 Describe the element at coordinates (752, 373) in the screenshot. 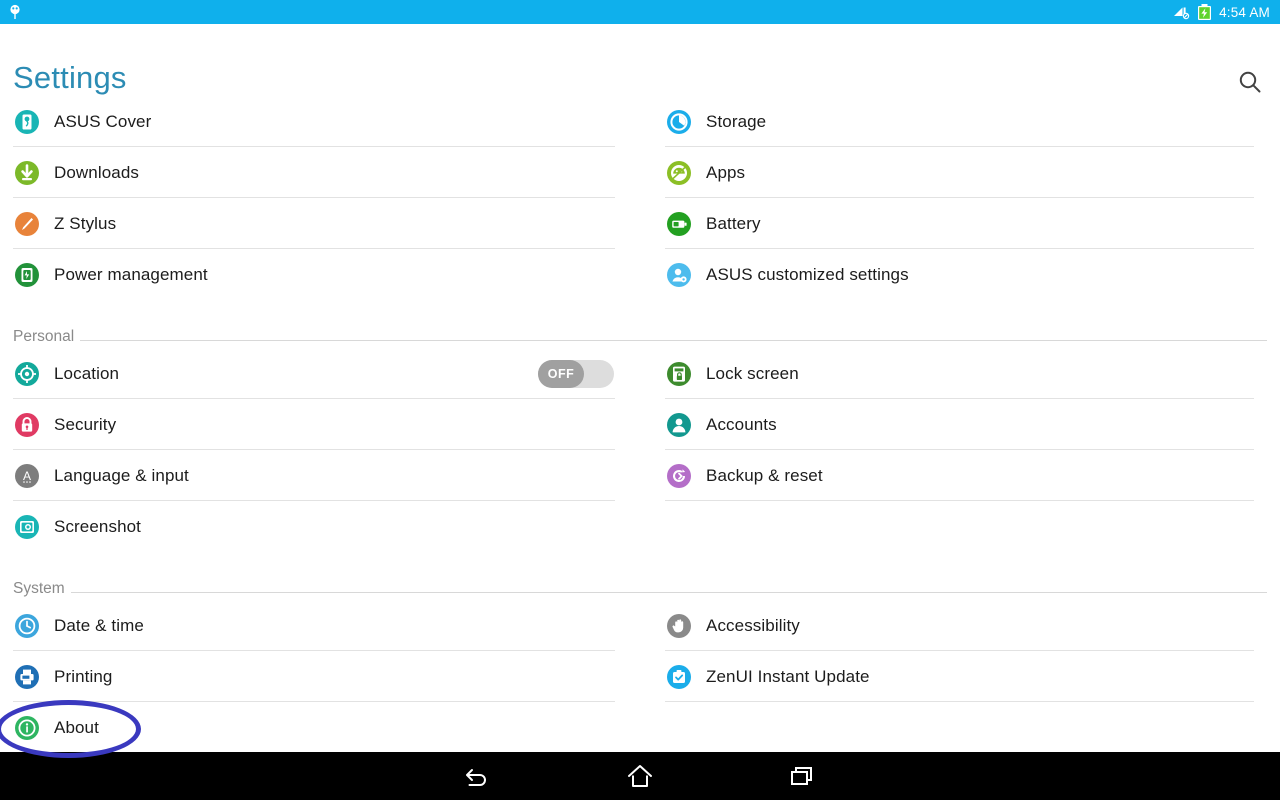

I see `settings-row-label: Lock screen` at that location.